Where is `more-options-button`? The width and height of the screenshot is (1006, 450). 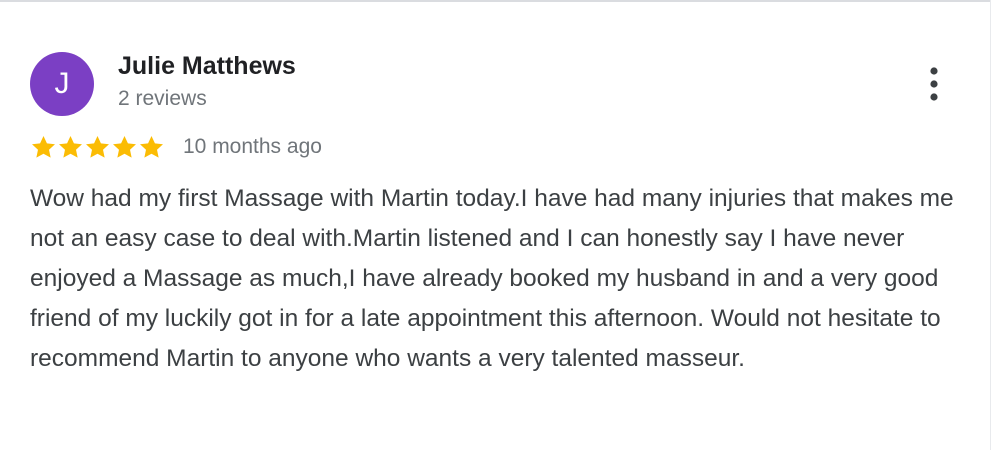 more-options-button is located at coordinates (934, 84).